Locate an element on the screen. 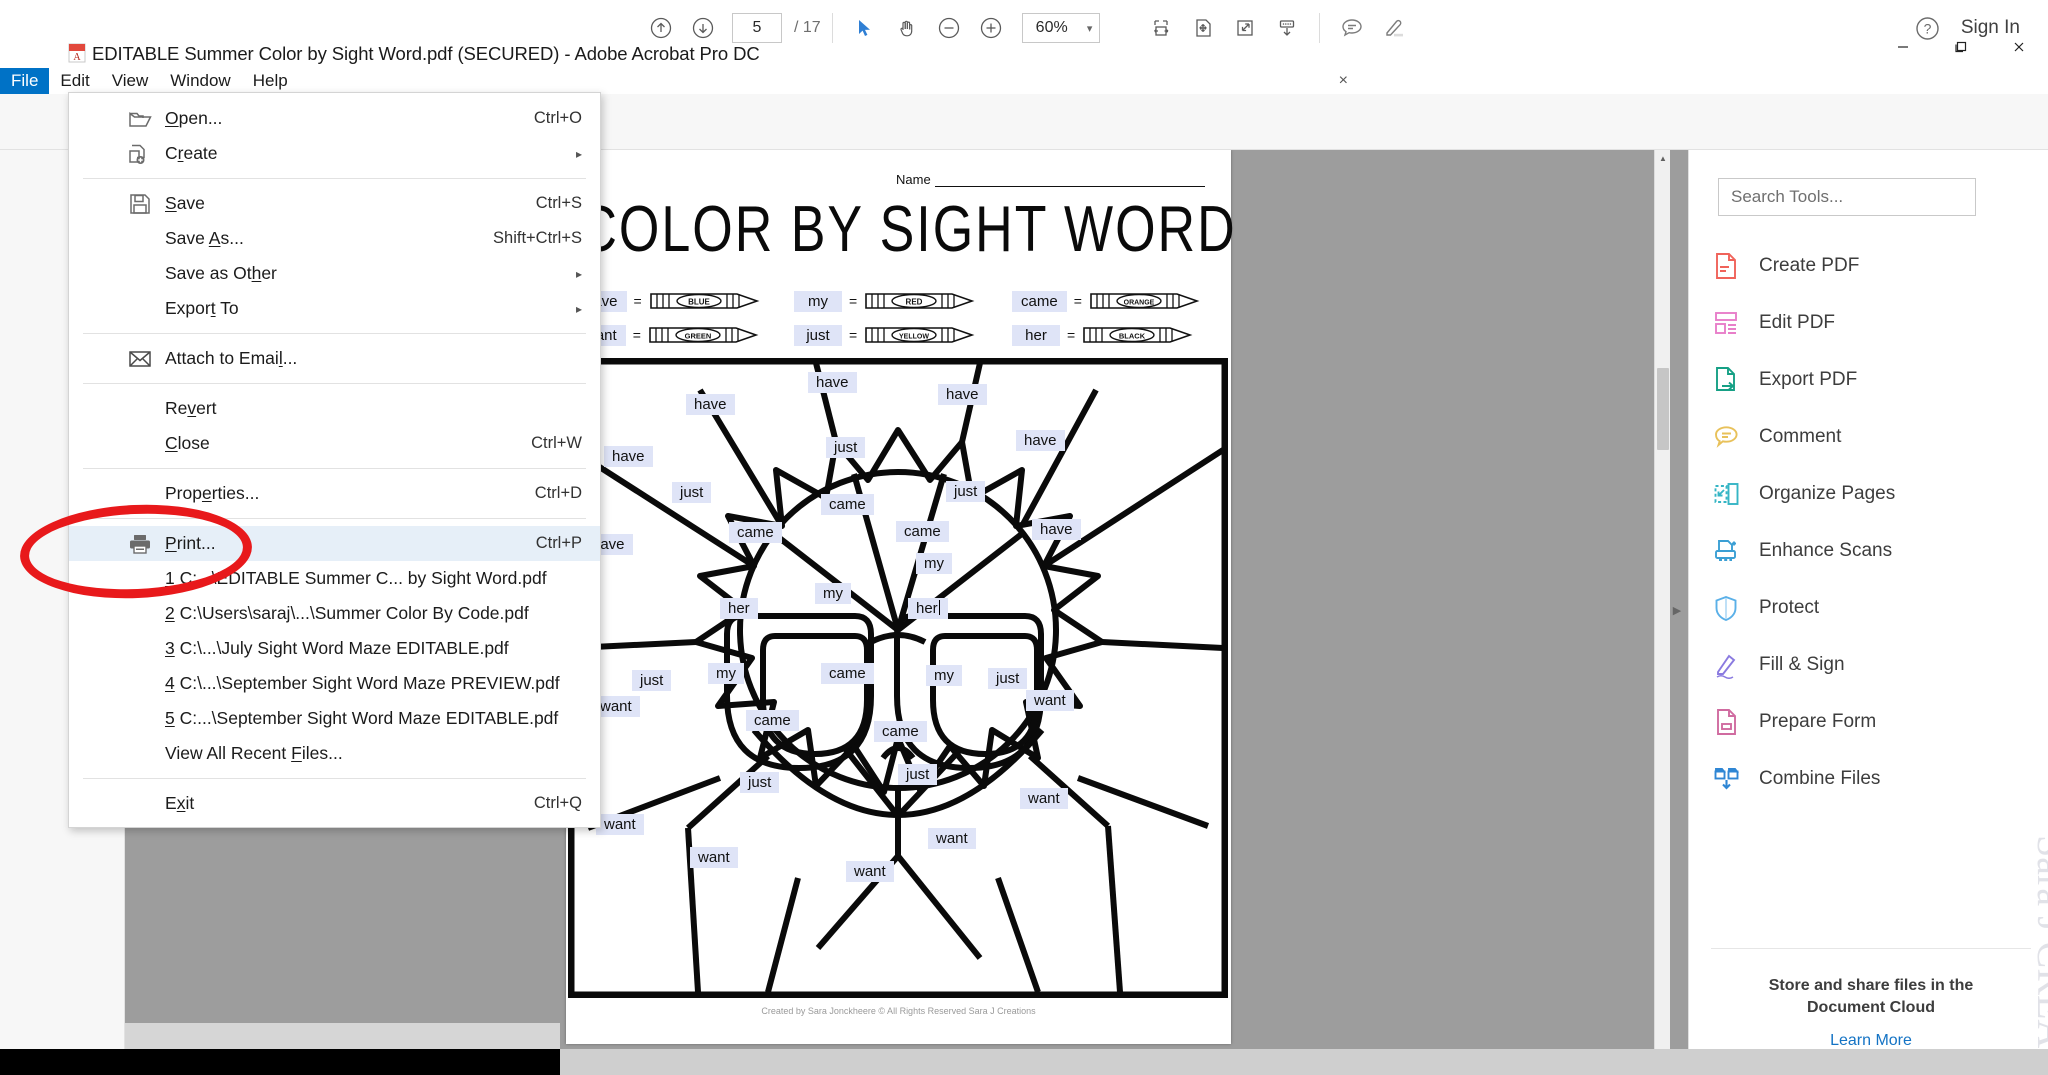 Image resolution: width=2048 pixels, height=1075 pixels. tool-protect: Protect is located at coordinates (1871, 608).